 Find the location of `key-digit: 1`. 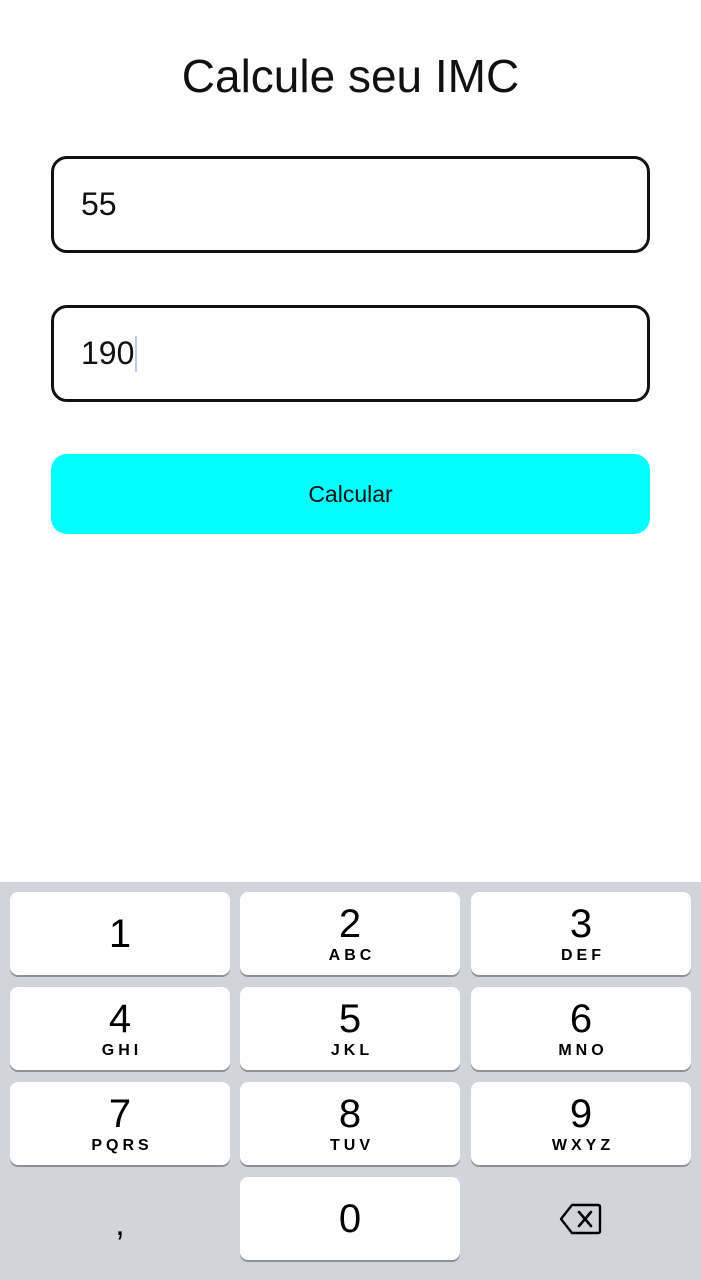

key-digit: 1 is located at coordinates (120, 933).